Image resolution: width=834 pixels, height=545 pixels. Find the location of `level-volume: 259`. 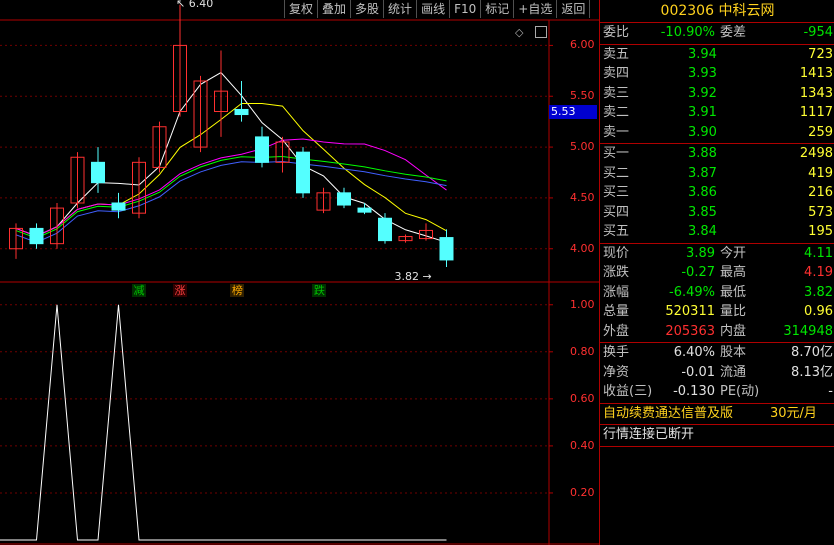

level-volume: 259 is located at coordinates (820, 132).